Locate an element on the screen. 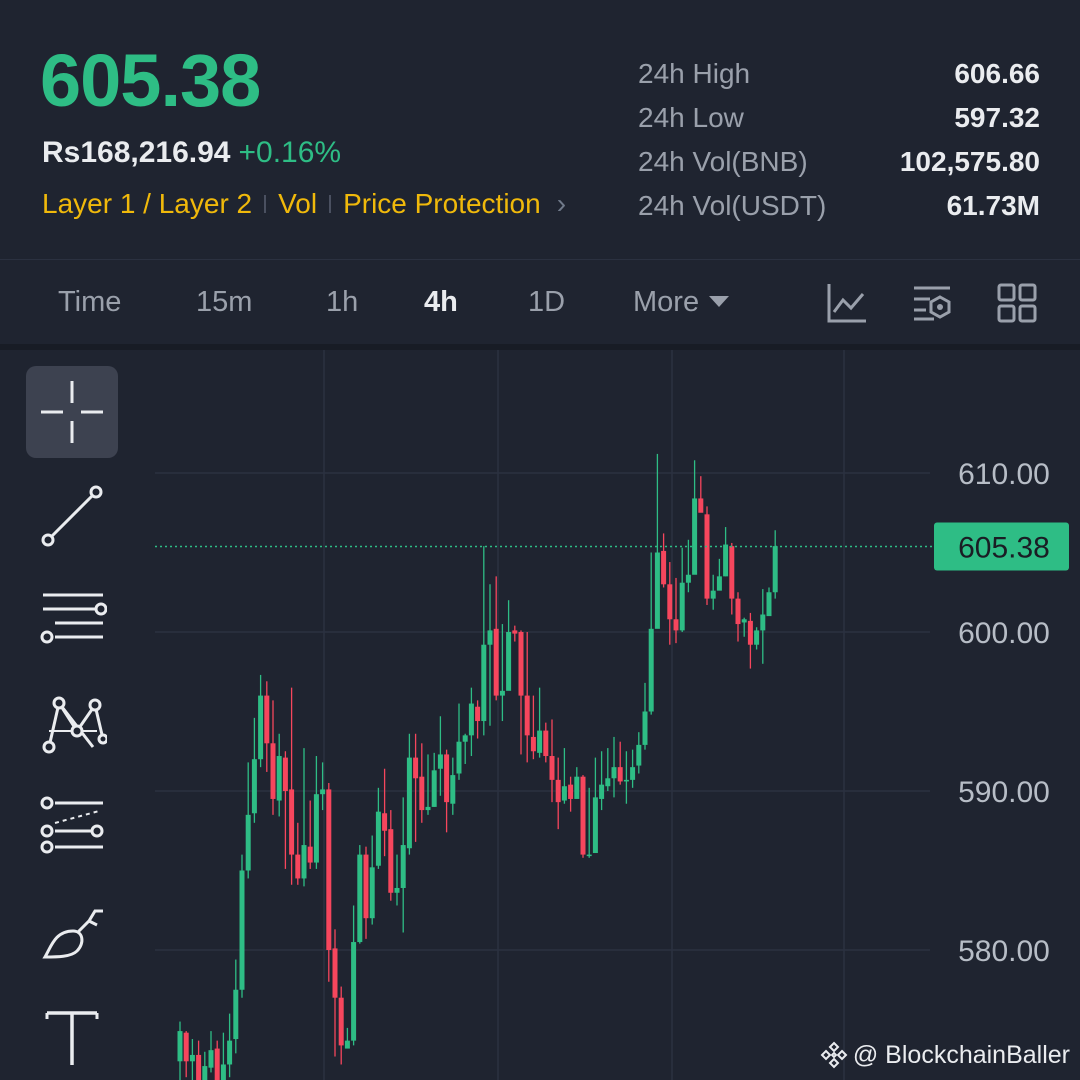 The width and height of the screenshot is (1080, 1080). text-tool-icon is located at coordinates (72, 1038).